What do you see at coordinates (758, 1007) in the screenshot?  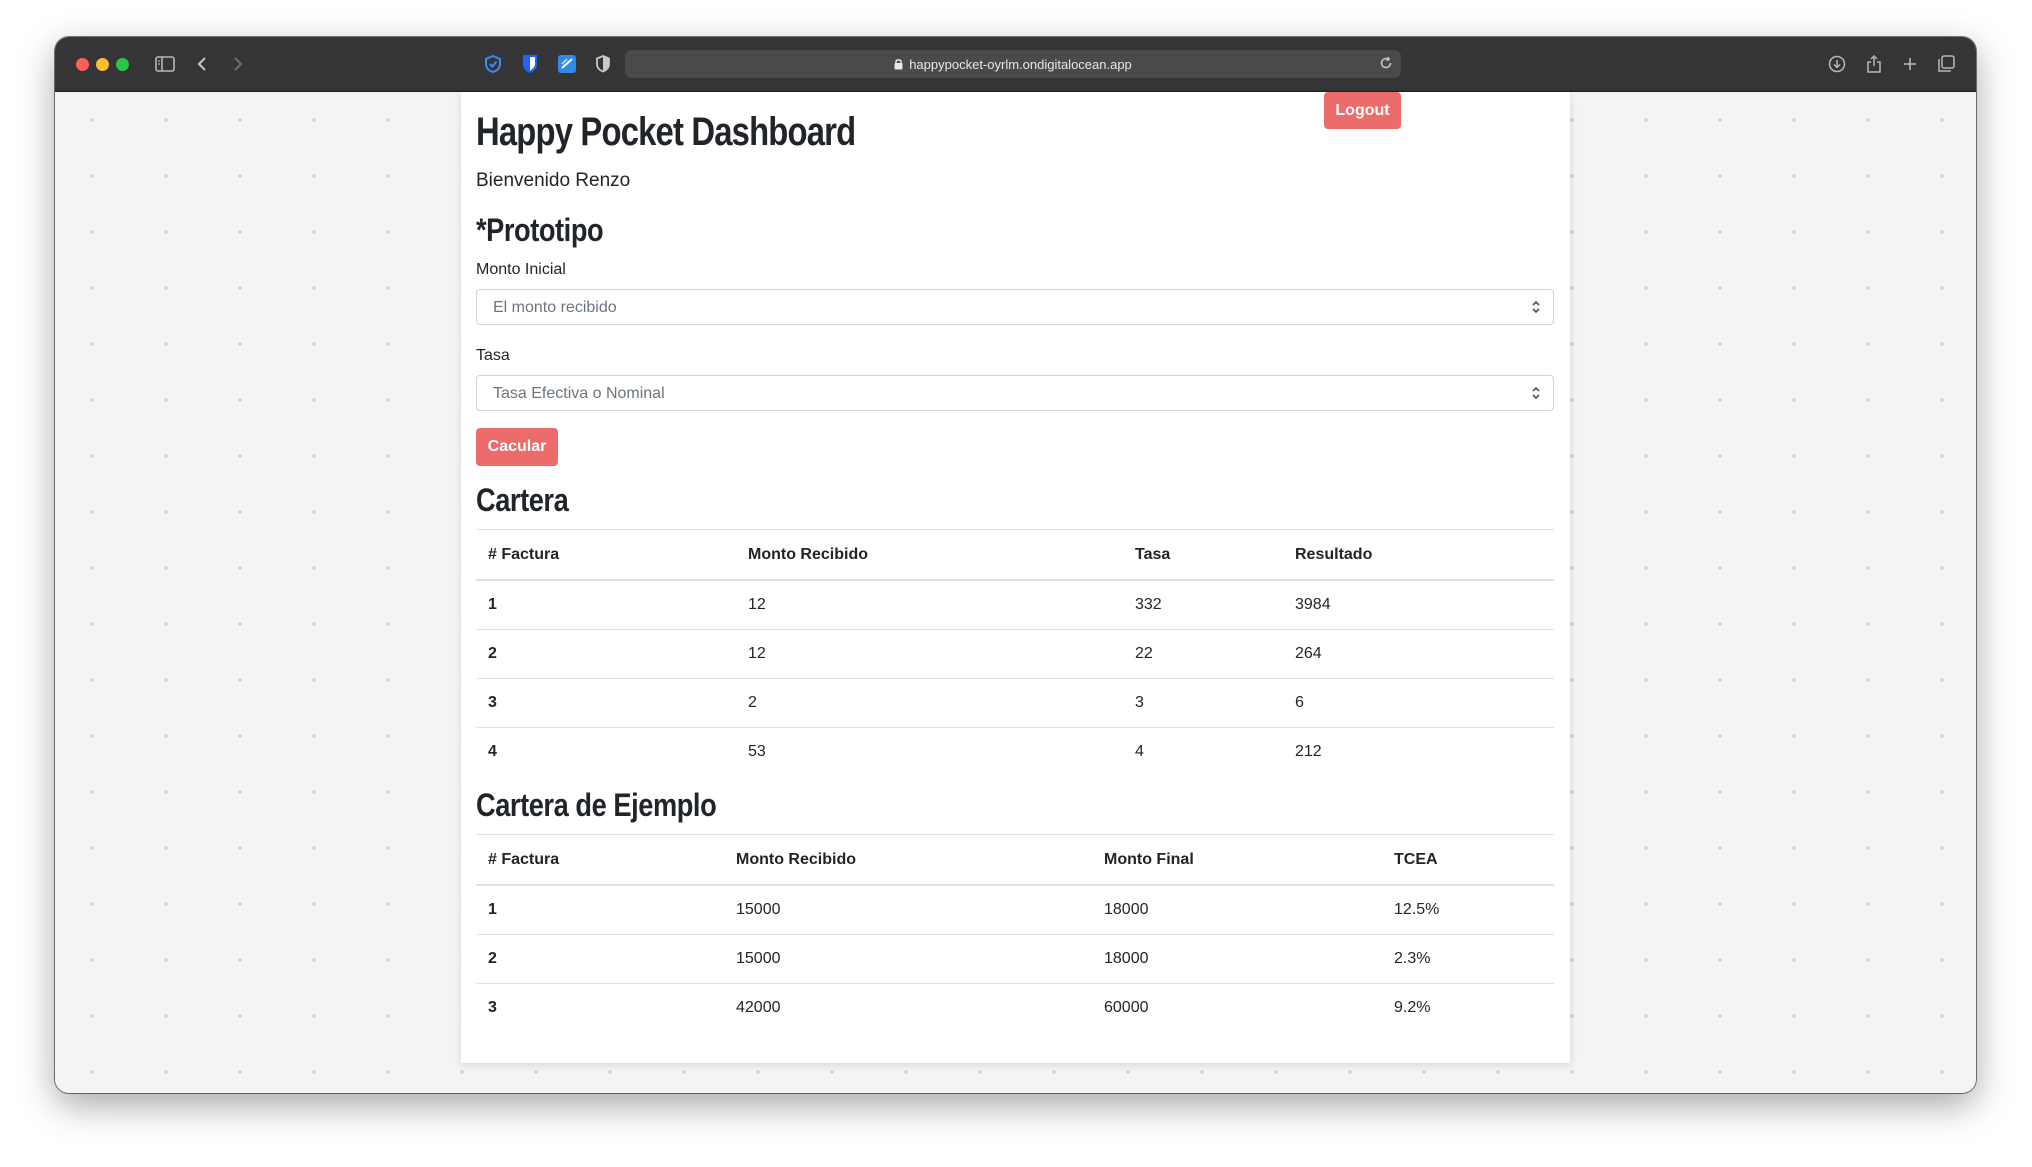 I see `table-cell: 42000` at bounding box center [758, 1007].